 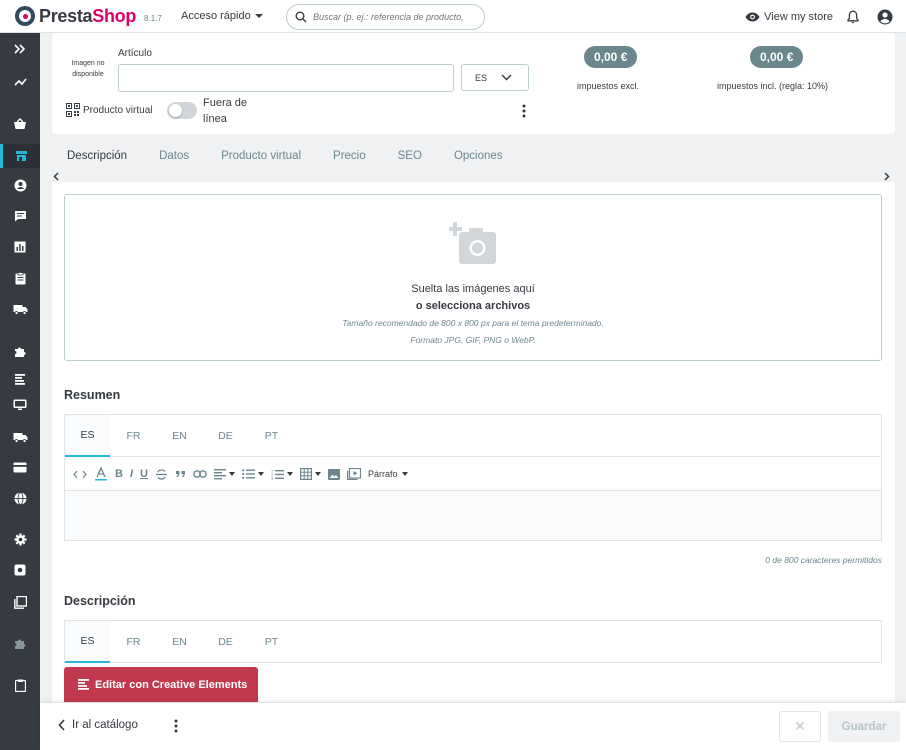 I want to click on edit-with-creative-elements-button: Editar con Creative Elements, so click(x=161, y=684).